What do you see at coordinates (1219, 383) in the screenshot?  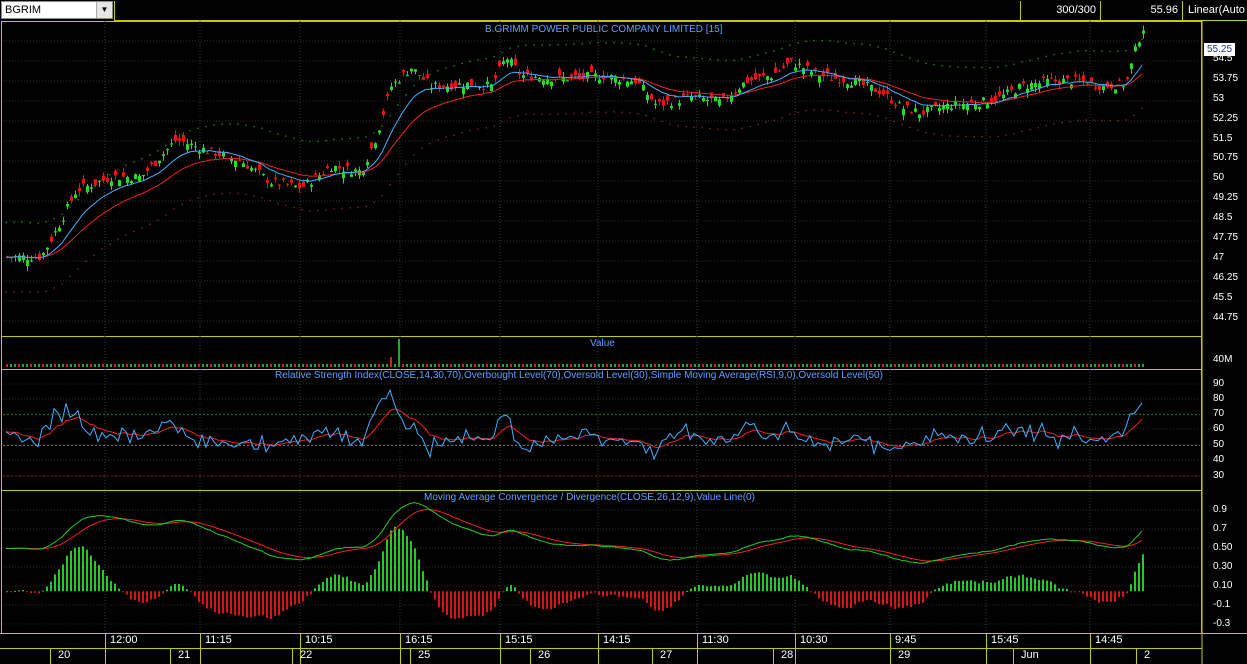 I see `rsi-axis-tick: 90` at bounding box center [1219, 383].